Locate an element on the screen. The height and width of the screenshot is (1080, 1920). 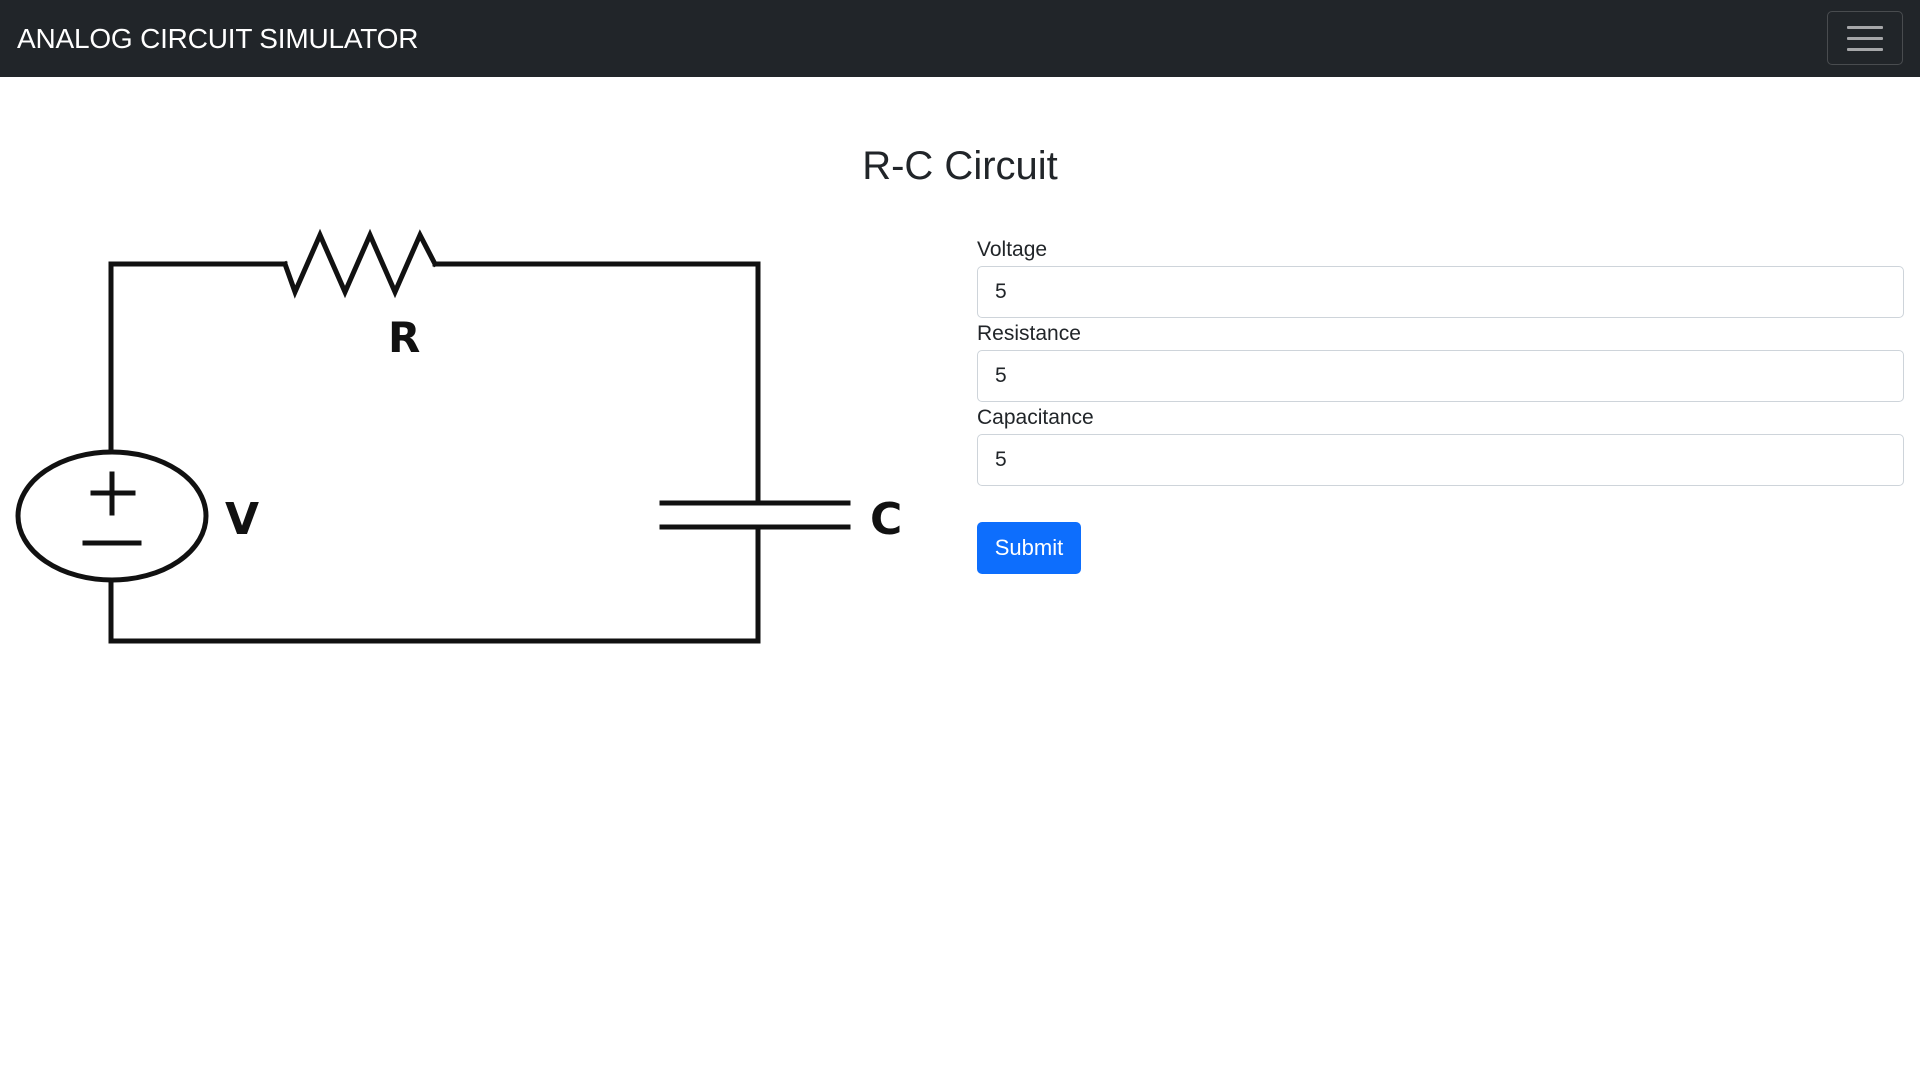
submit-button: Submit is located at coordinates (1029, 548).